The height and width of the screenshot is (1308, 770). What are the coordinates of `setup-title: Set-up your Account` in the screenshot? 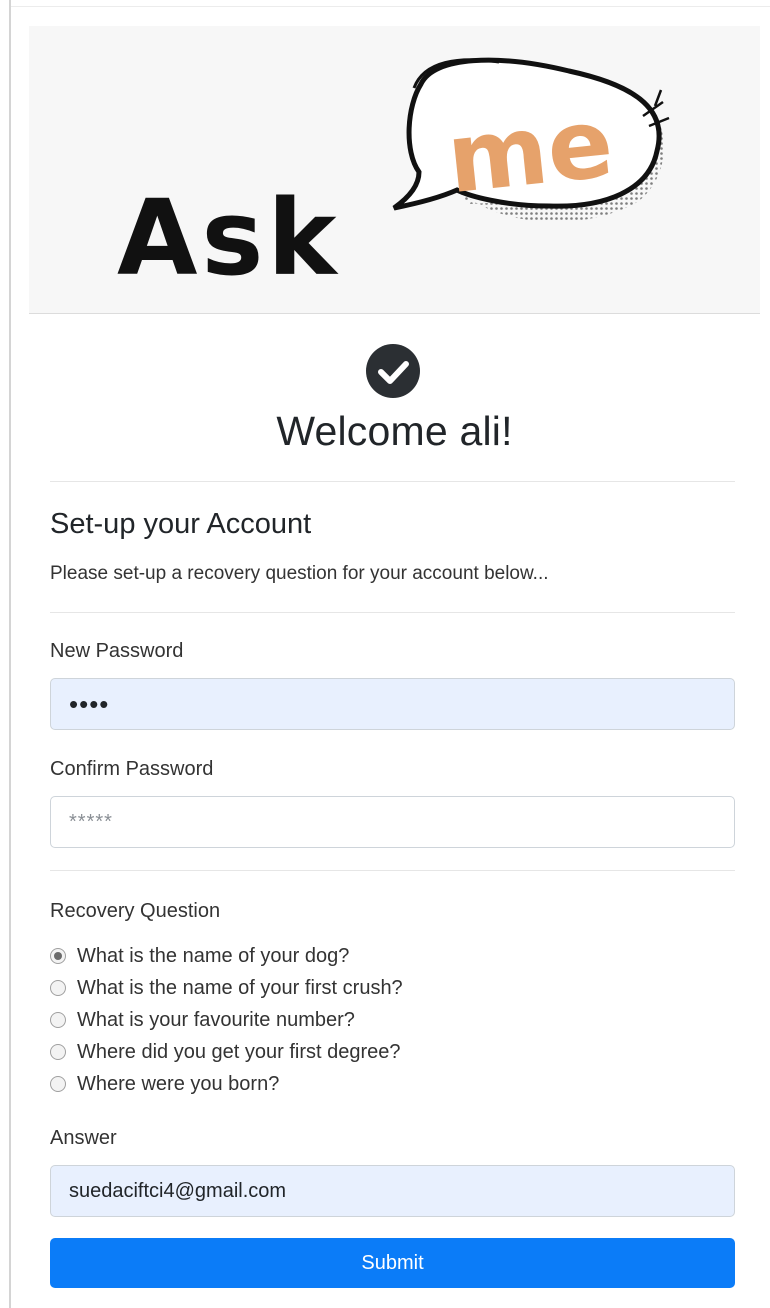 It's located at (181, 524).